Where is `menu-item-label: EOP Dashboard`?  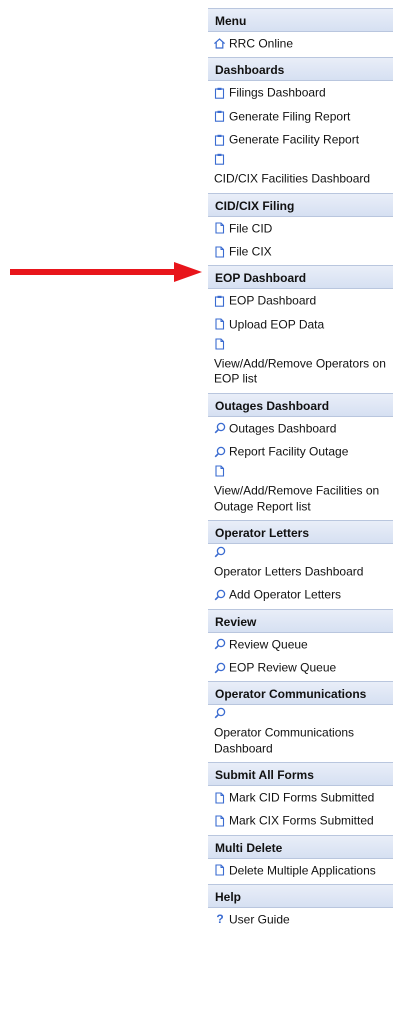
menu-item-label: EOP Dashboard is located at coordinates (273, 300).